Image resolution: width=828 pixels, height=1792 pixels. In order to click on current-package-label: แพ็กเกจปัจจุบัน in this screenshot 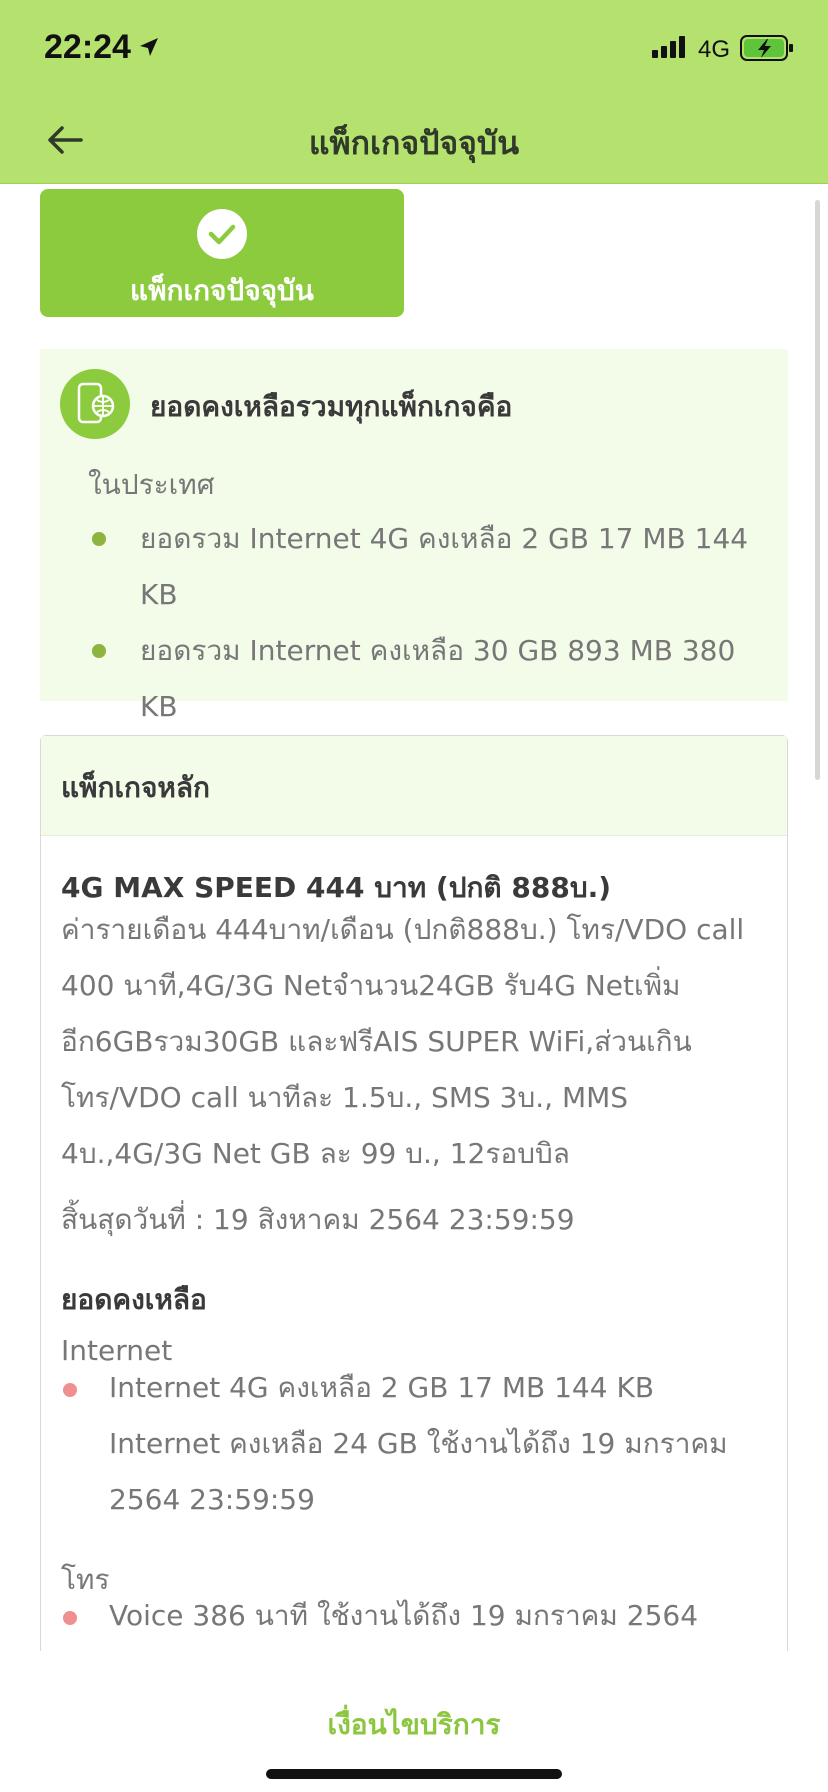, I will do `click(222, 290)`.